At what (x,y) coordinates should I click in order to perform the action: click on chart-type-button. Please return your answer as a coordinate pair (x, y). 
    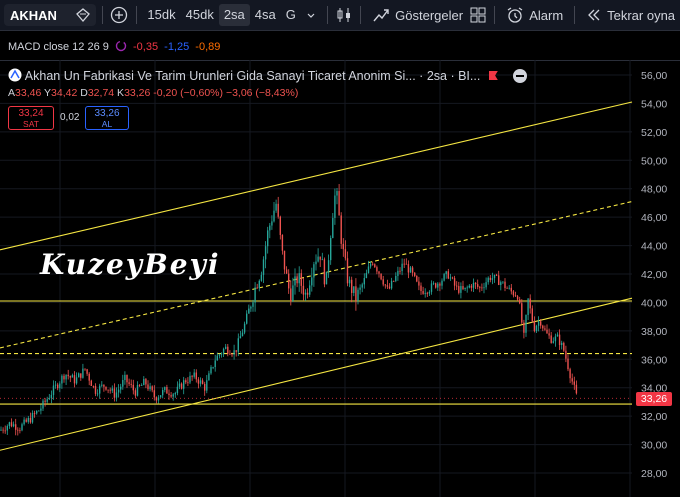
    Looking at the image, I should click on (344, 15).